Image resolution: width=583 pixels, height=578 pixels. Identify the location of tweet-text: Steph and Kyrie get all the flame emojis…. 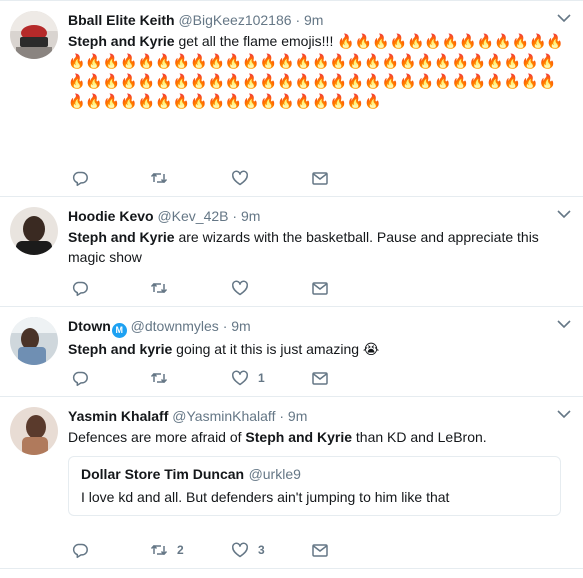
(318, 71).